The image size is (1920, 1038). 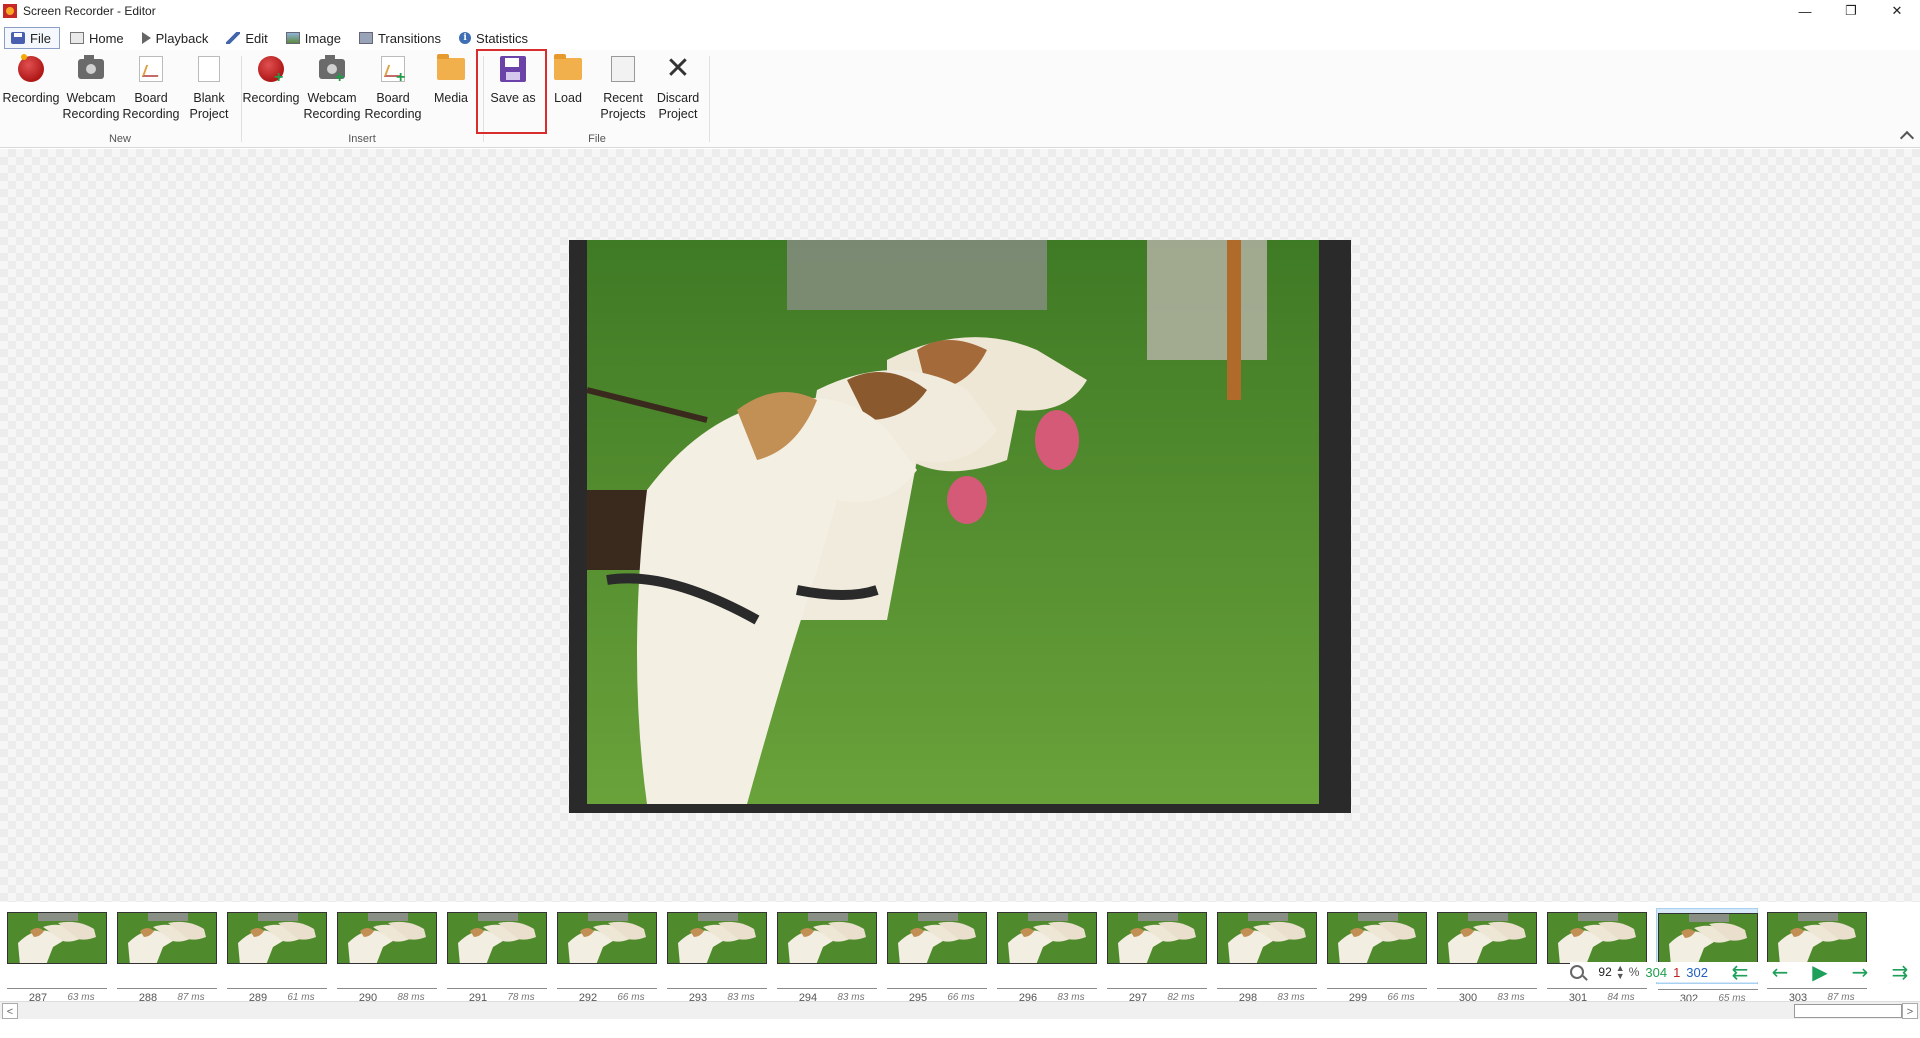 I want to click on new-webcam-recording-button: Webcam Recording, so click(x=91, y=92).